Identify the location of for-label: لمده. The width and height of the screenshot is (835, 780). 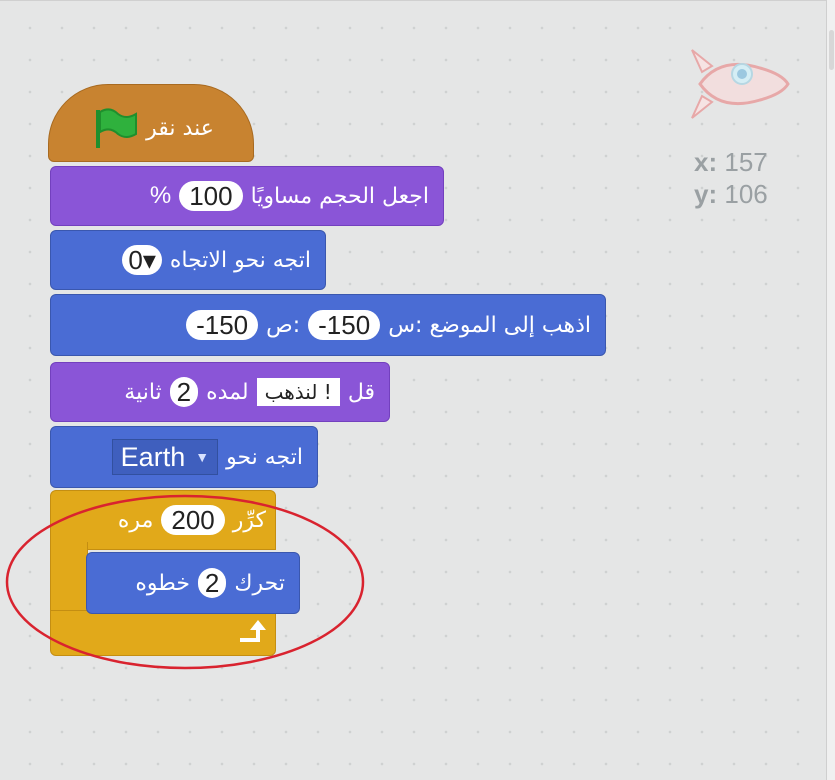
(227, 392).